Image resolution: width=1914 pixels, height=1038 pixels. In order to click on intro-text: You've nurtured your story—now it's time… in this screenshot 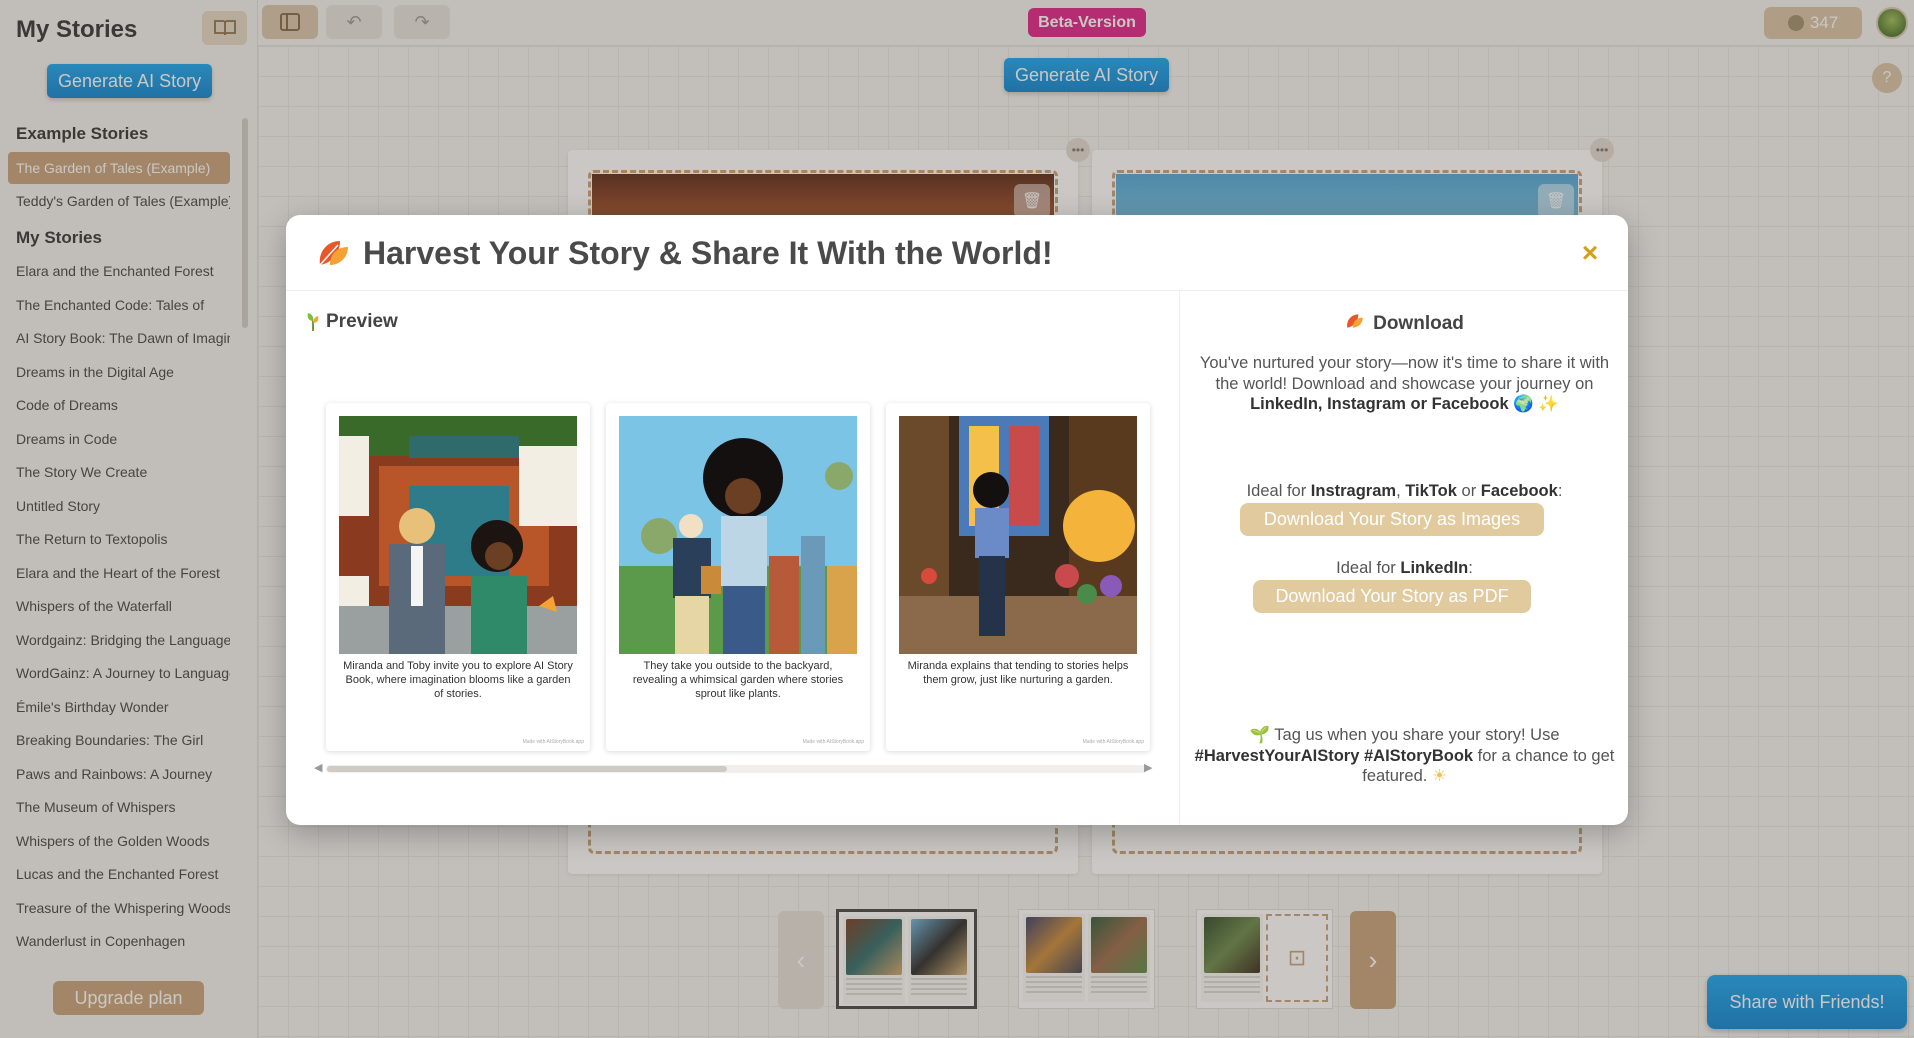, I will do `click(1404, 373)`.